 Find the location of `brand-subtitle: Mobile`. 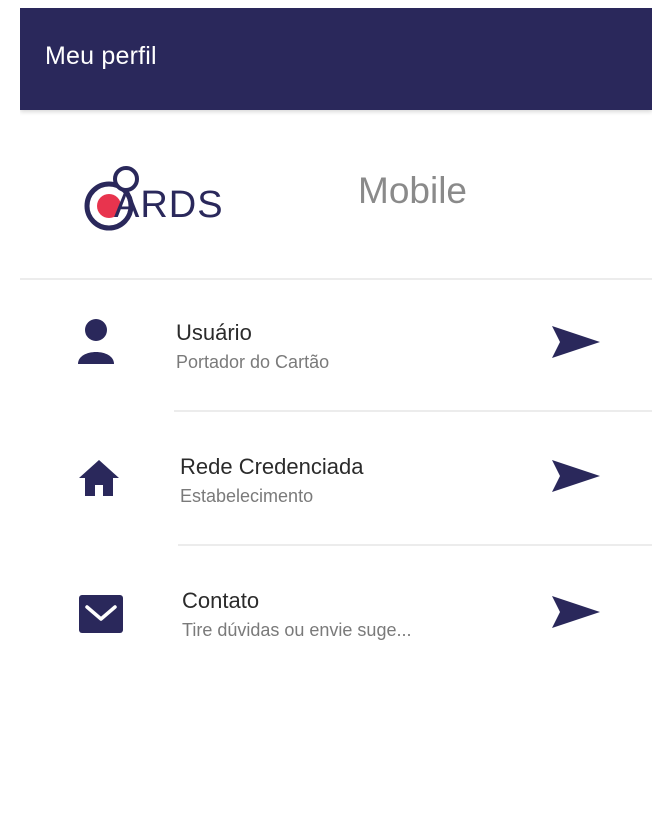

brand-subtitle: Mobile is located at coordinates (412, 190).